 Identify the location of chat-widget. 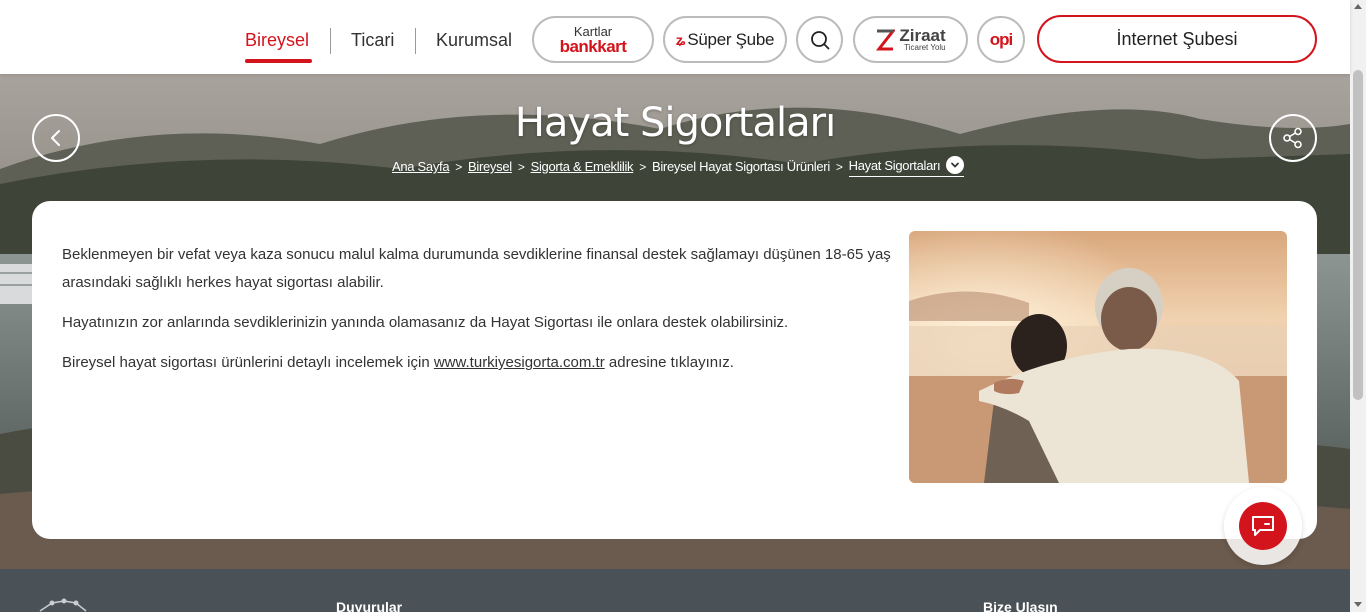
(1263, 526).